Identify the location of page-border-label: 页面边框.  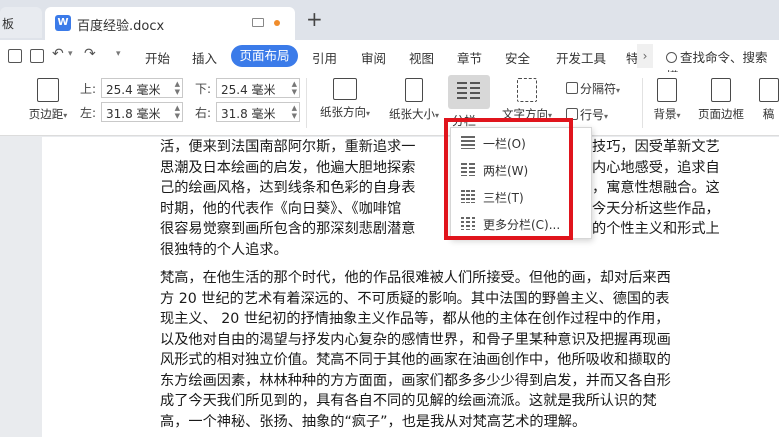
(721, 114).